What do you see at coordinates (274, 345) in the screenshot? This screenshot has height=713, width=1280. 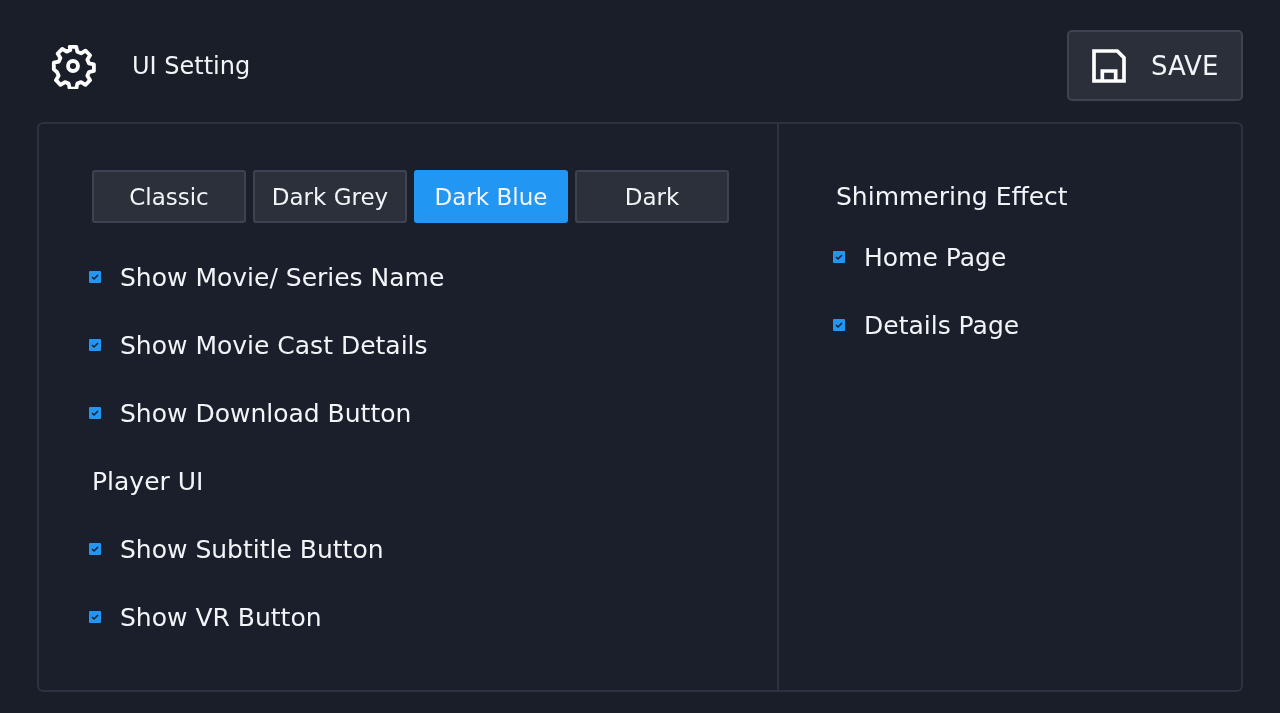 I see `option-label: Show Movie Cast Details` at bounding box center [274, 345].